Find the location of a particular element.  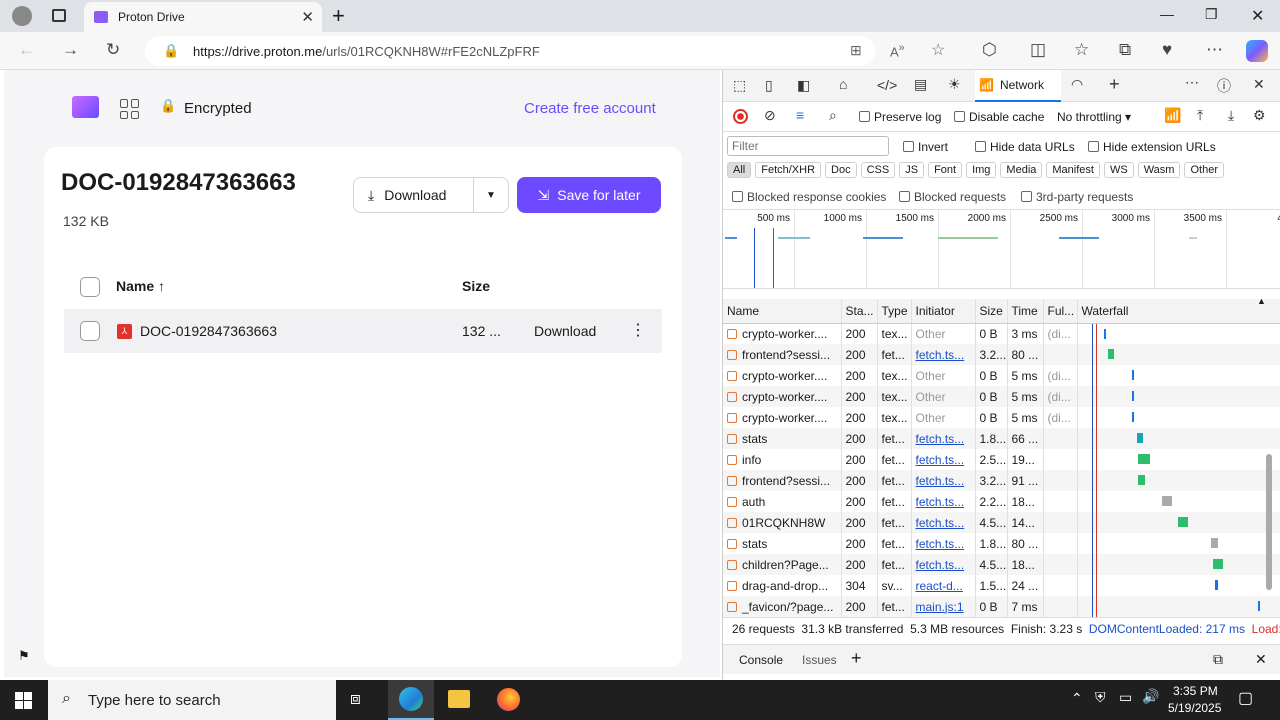

clock-time: 3:35 PM is located at coordinates (1195, 691).